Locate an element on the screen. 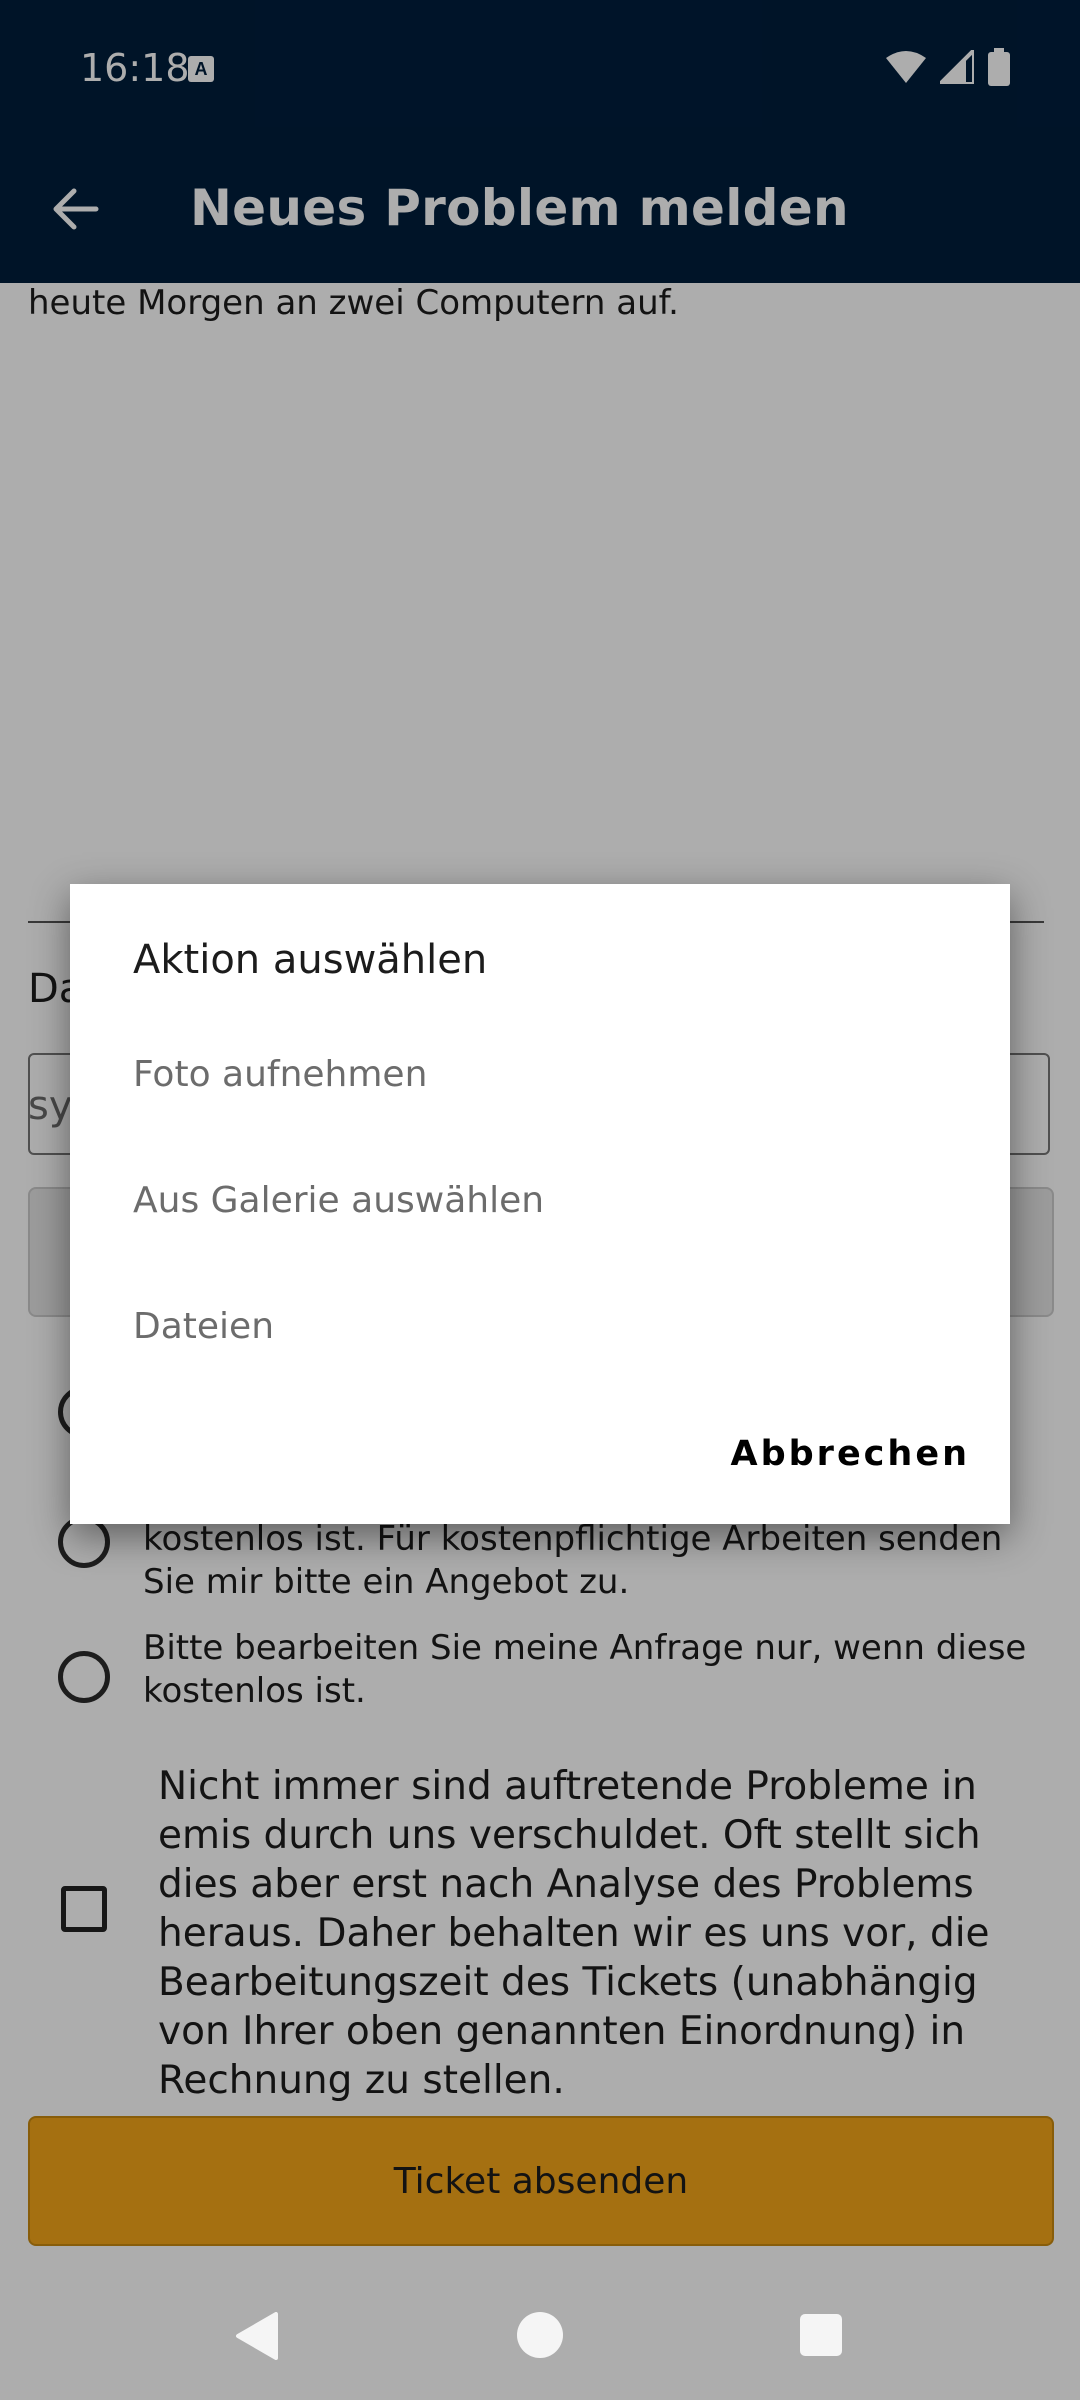 The width and height of the screenshot is (1080, 2400). cancel-button: Abbrechen is located at coordinates (850, 1454).